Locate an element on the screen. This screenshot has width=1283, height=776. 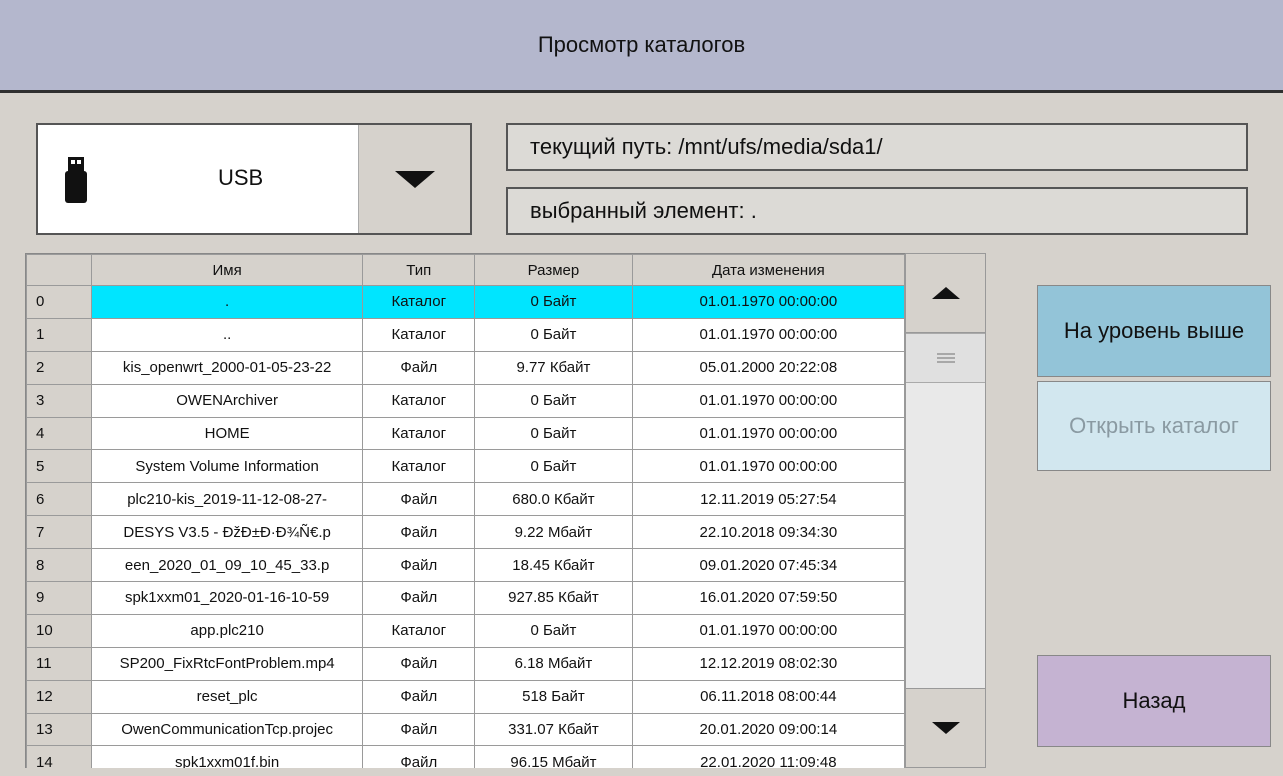
open-directory-button: Открыть каталог is located at coordinates (1154, 426).